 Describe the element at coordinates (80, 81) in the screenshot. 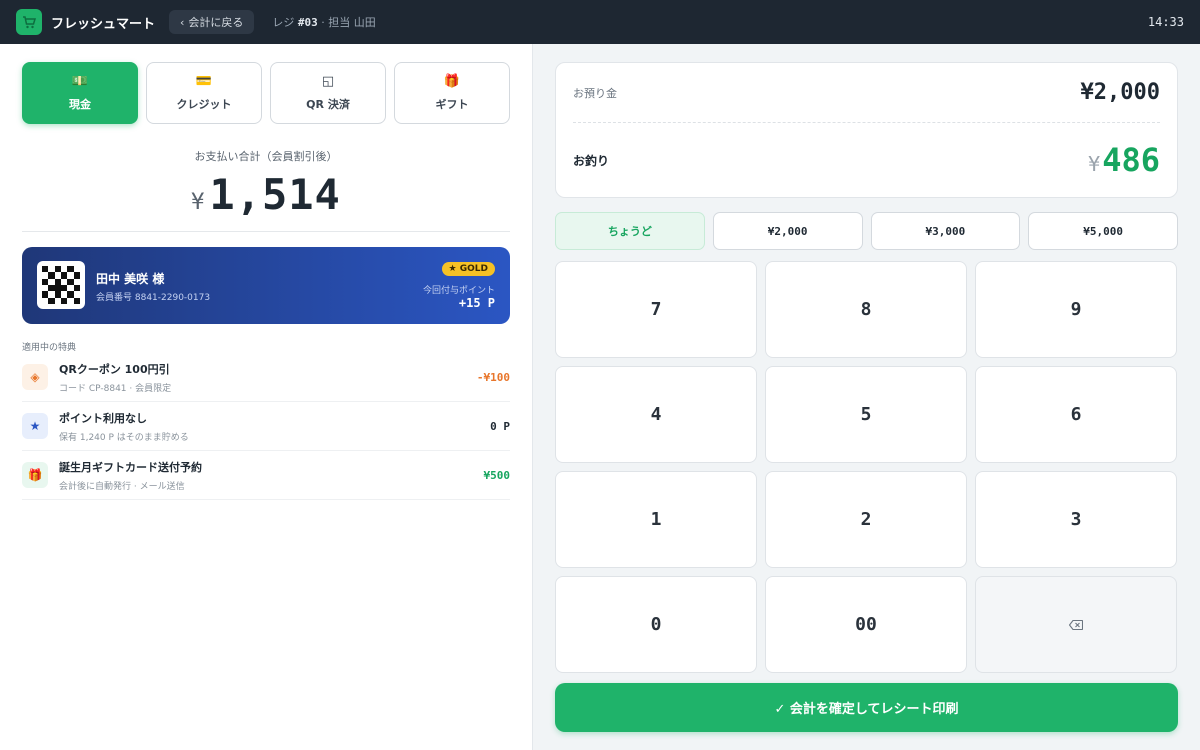

I see `cash-icon: 💵` at that location.